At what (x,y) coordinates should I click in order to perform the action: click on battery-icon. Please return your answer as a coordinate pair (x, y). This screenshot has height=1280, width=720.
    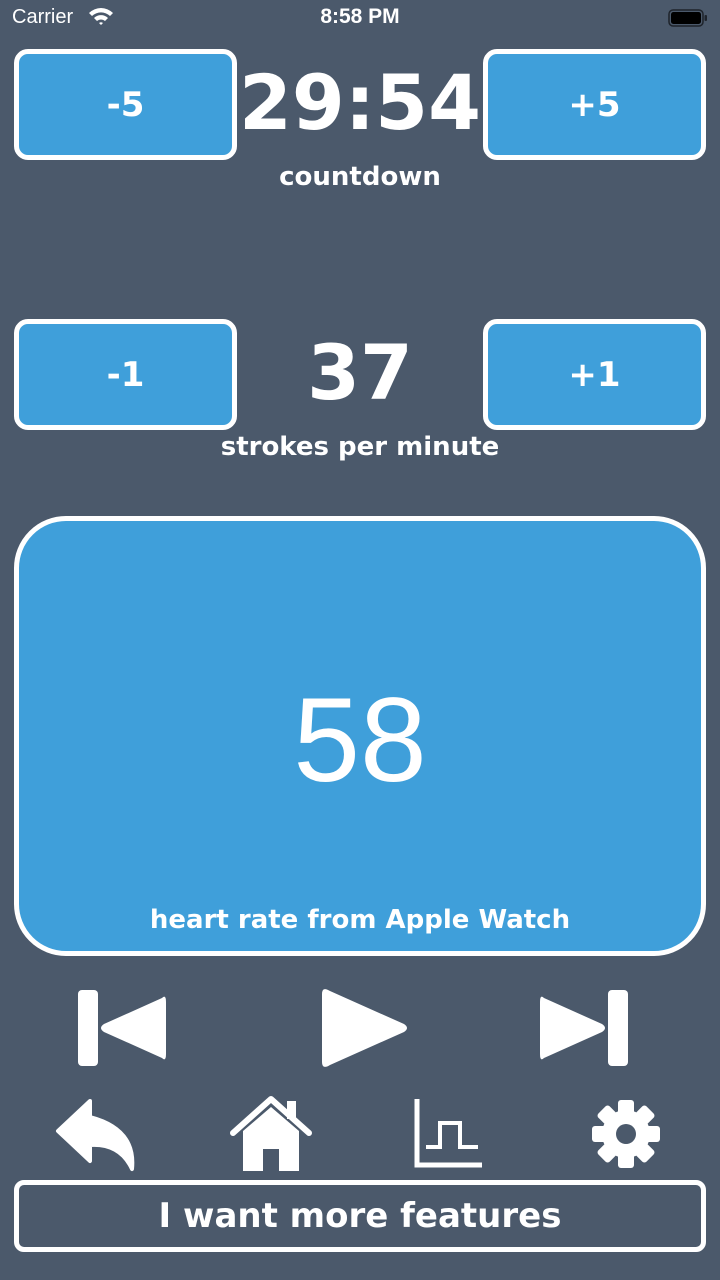
    Looking at the image, I should click on (687, 18).